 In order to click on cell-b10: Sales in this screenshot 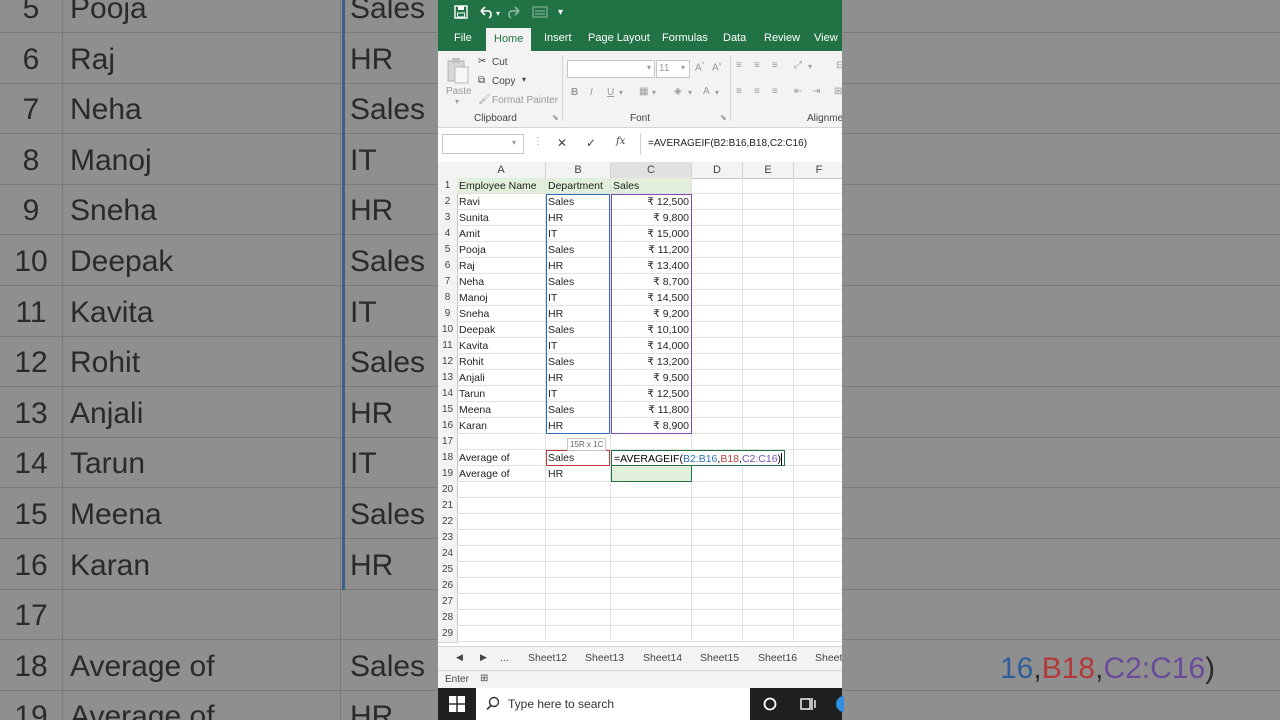, I will do `click(578, 330)`.